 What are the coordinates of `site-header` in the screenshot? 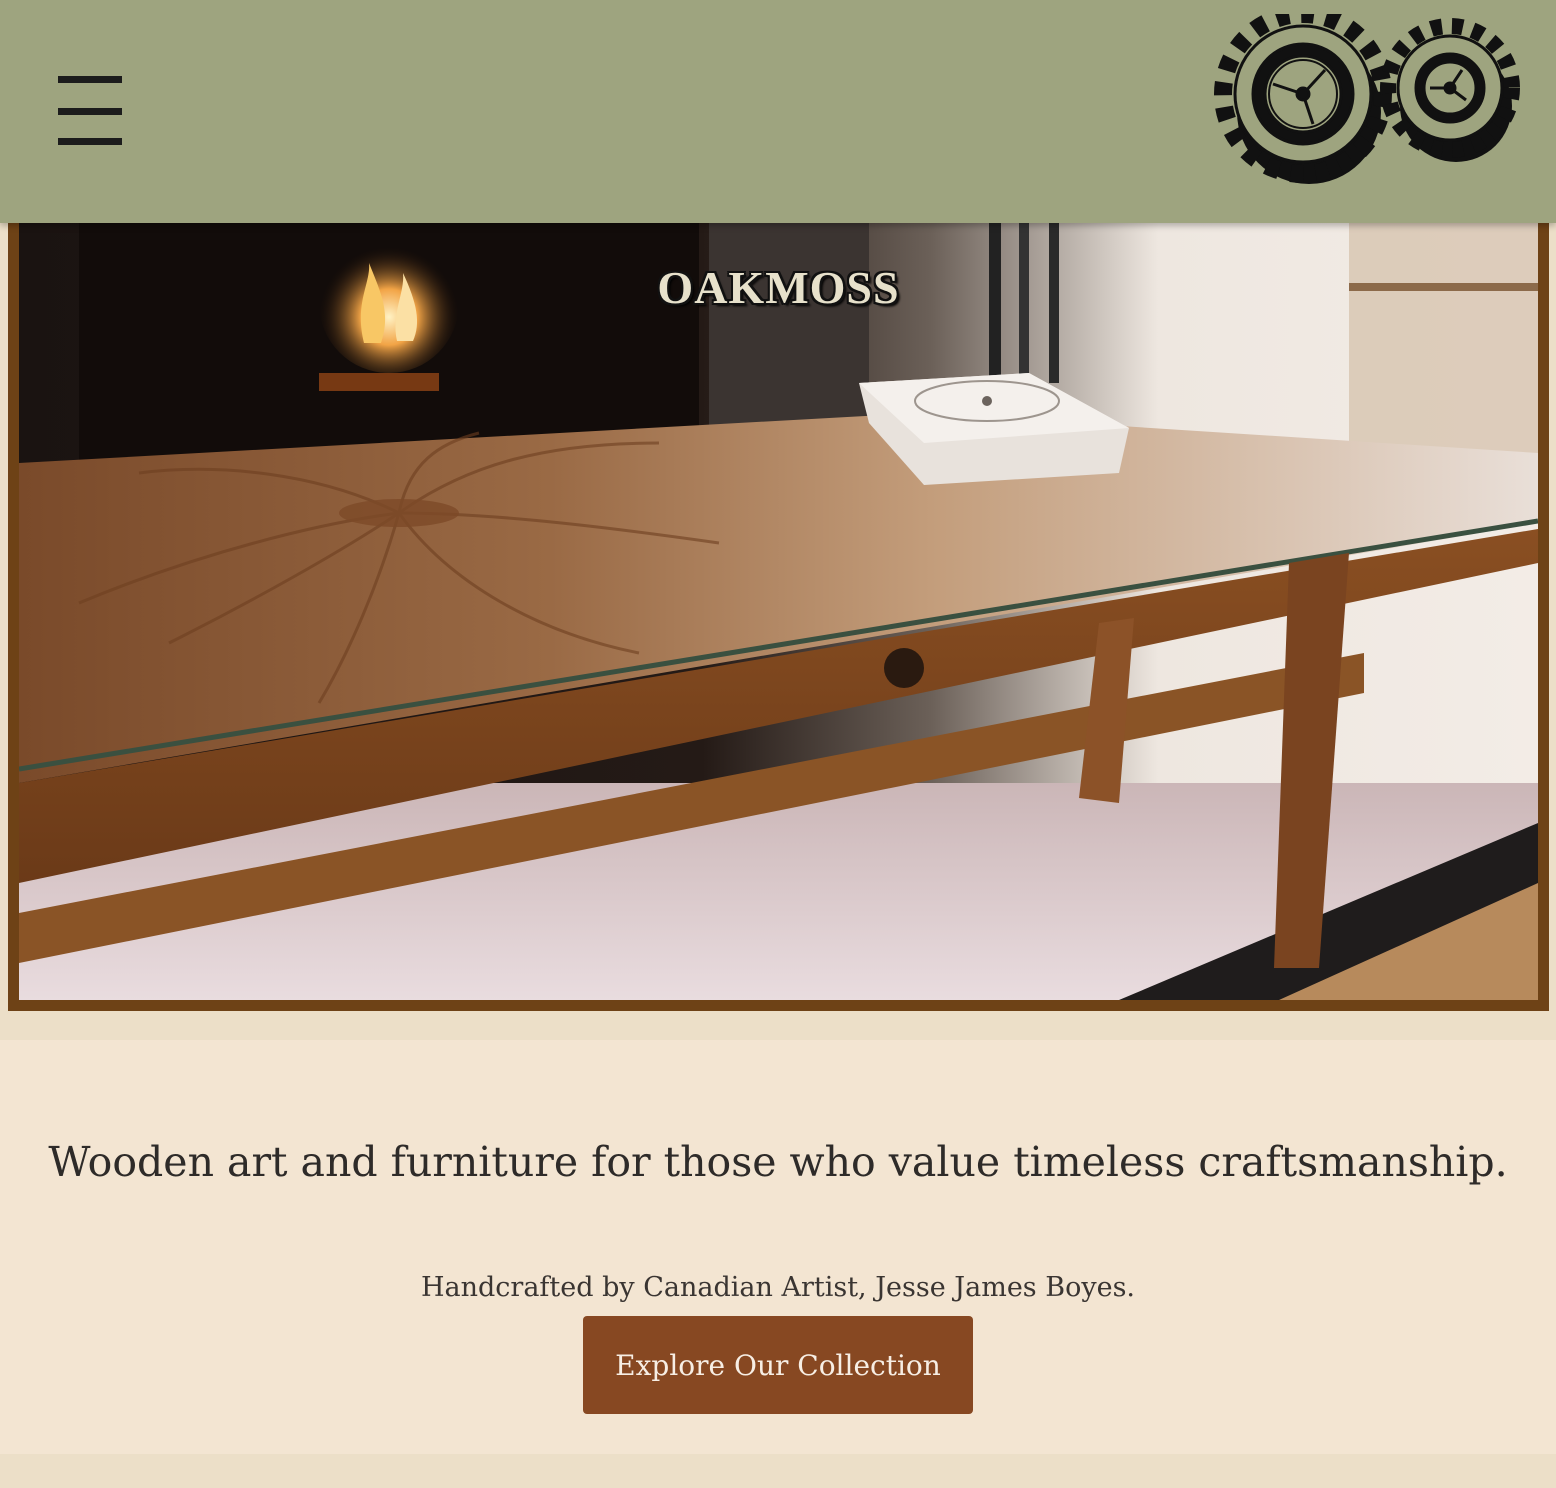 It's located at (778, 111).